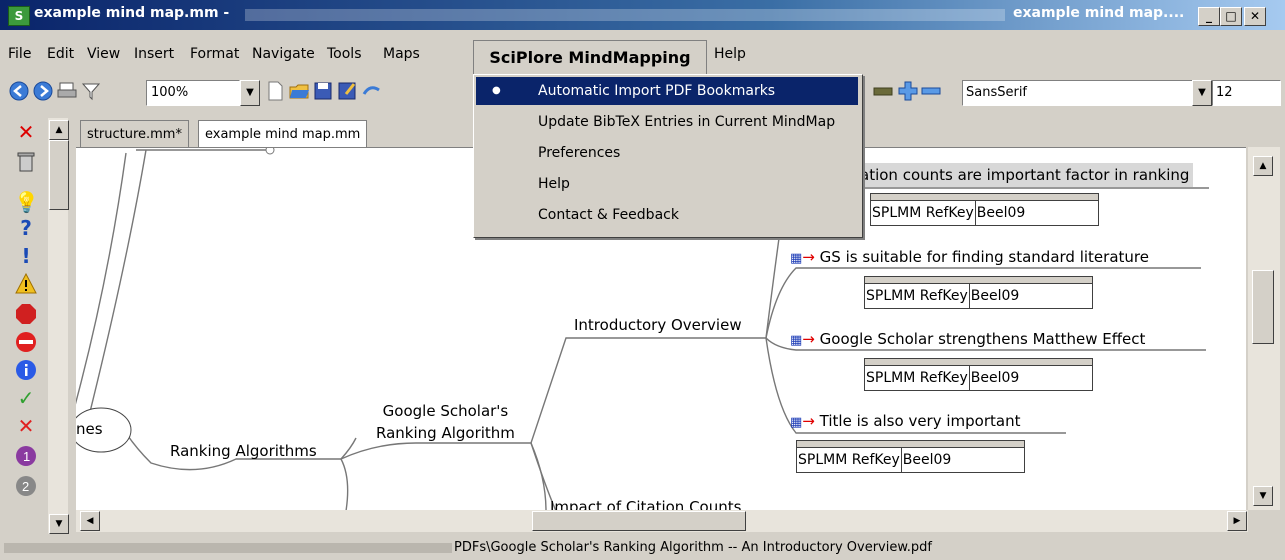  What do you see at coordinates (1255, 16) in the screenshot?
I see `close-button: ✕` at bounding box center [1255, 16].